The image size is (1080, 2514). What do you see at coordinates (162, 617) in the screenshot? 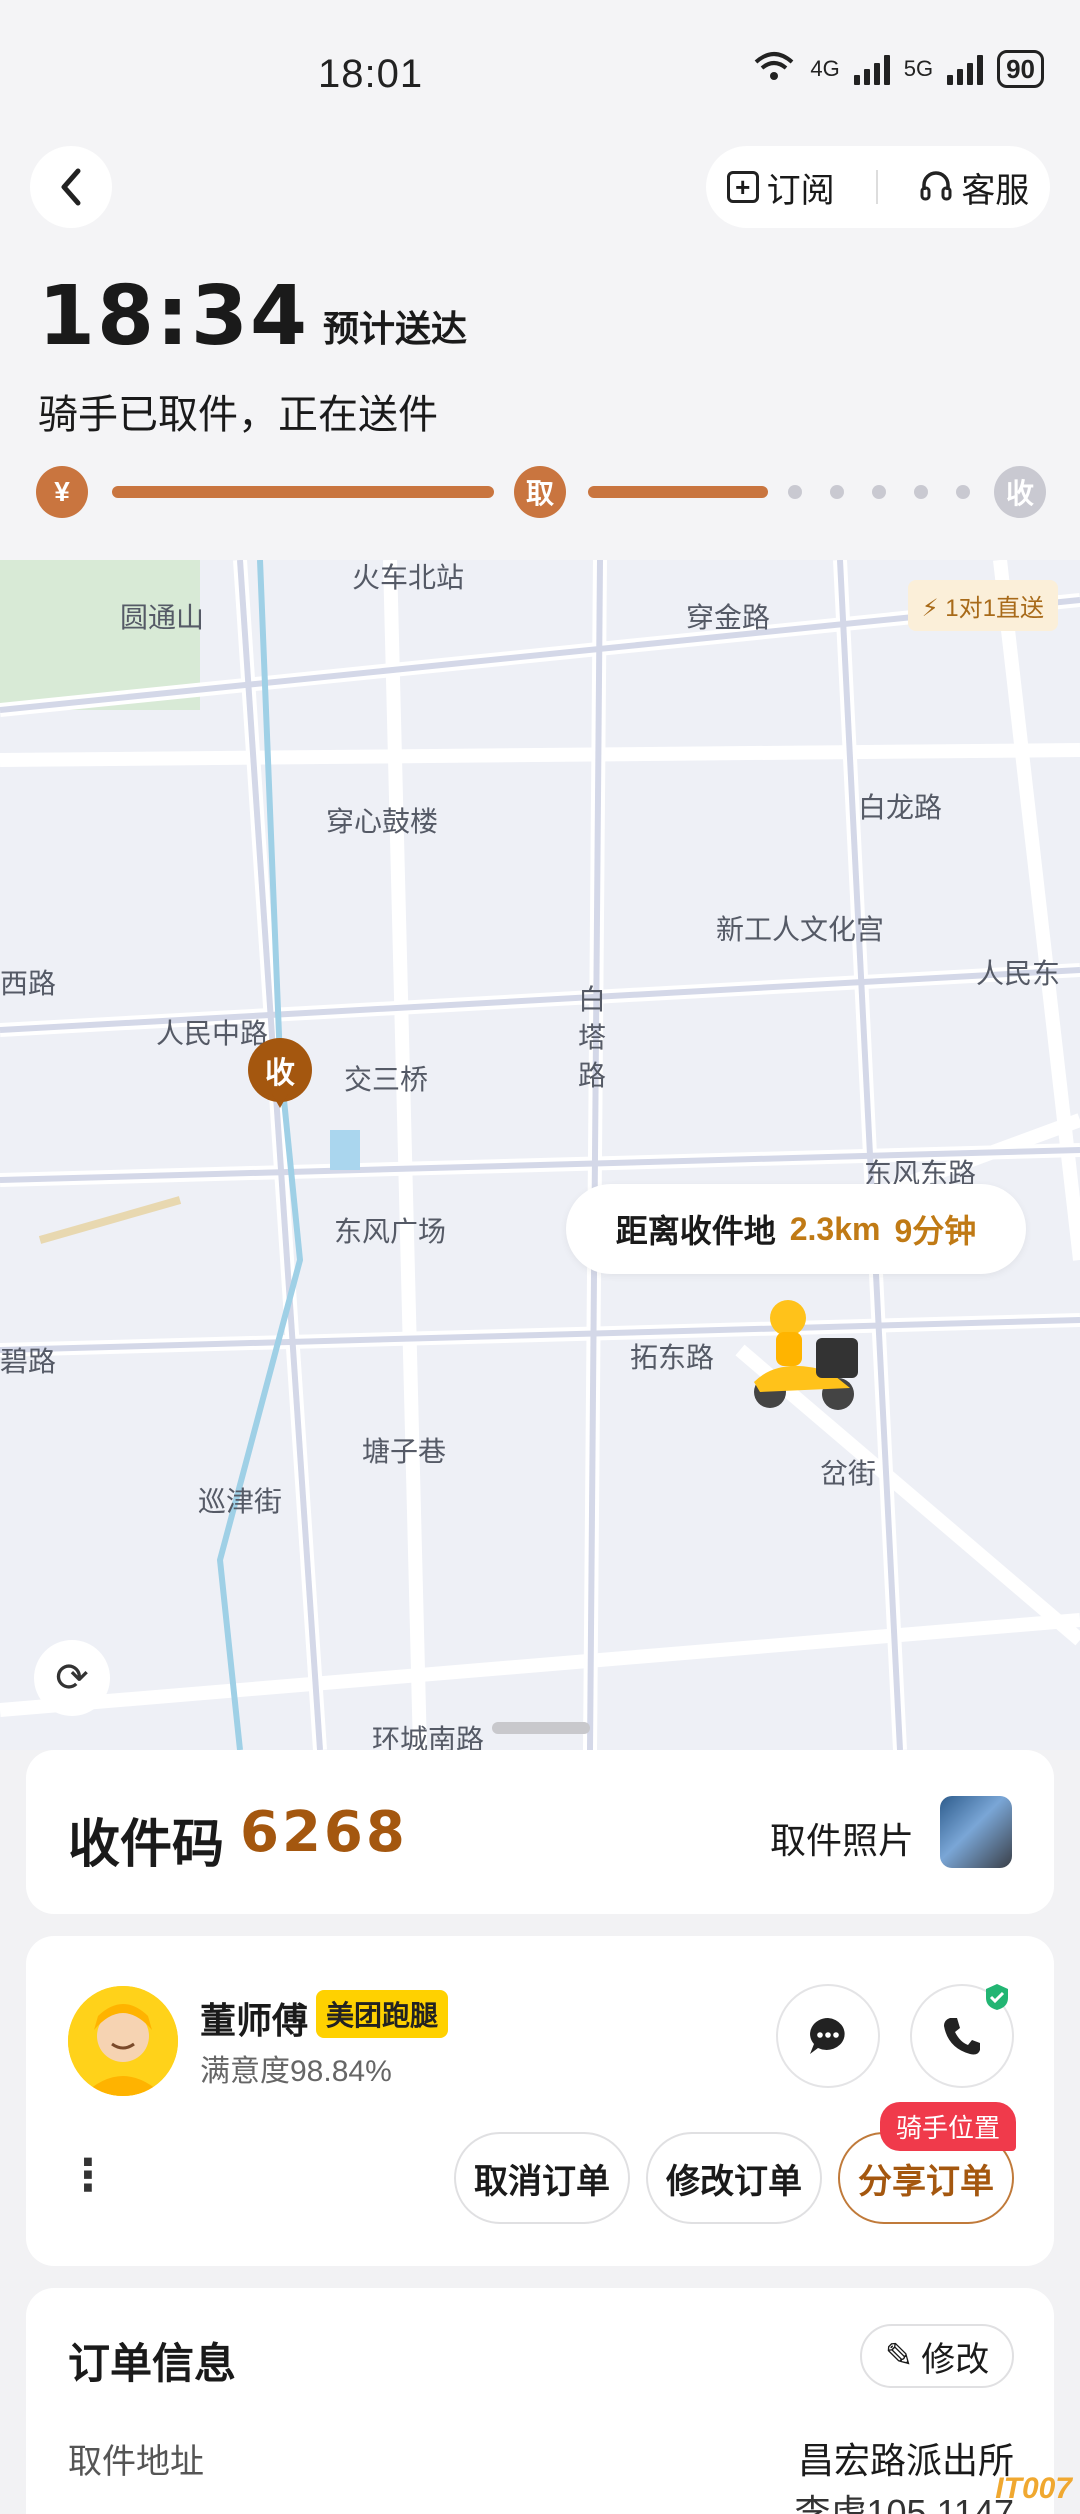
I see `map-place-label: 圆通山` at bounding box center [162, 617].